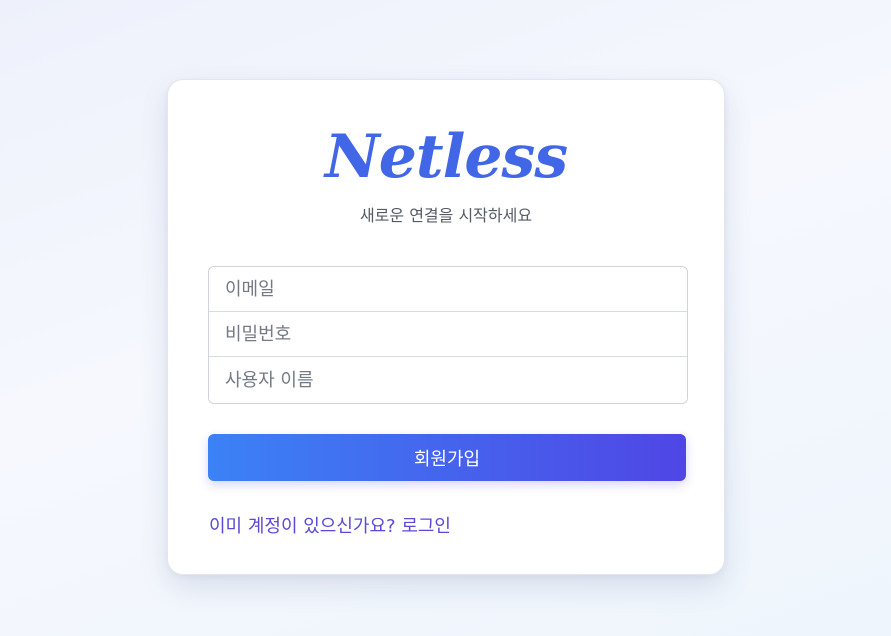 The image size is (891, 636). Describe the element at coordinates (446, 215) in the screenshot. I see `tagline: 새로운 연결을 시작하세요` at that location.